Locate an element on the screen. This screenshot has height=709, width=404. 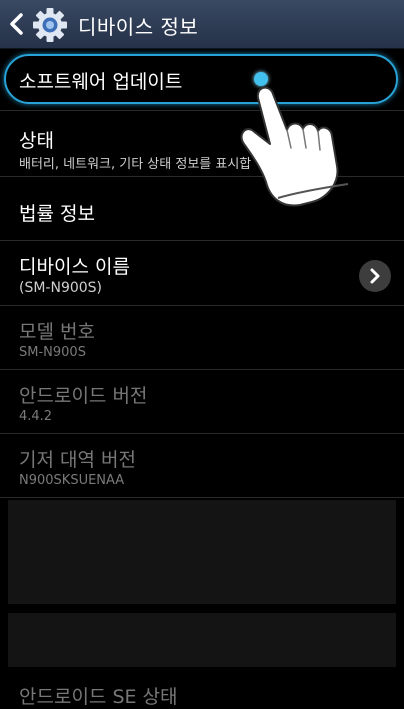
back-arrow-icon is located at coordinates (17, 24).